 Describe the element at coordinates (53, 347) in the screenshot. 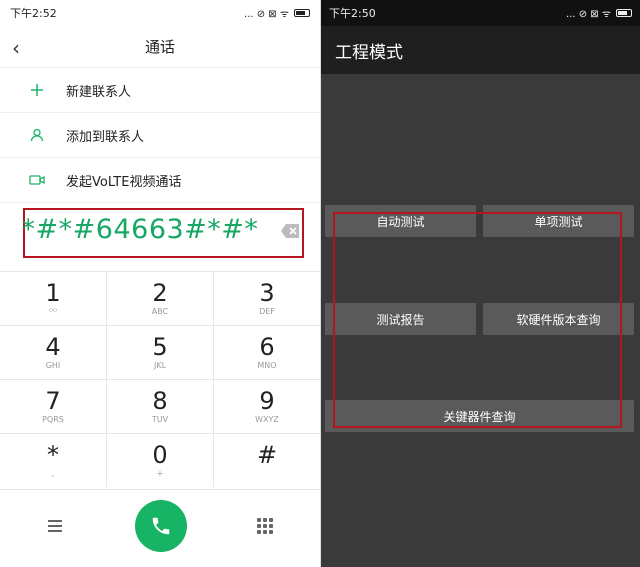

I see `key-digit: 4` at that location.